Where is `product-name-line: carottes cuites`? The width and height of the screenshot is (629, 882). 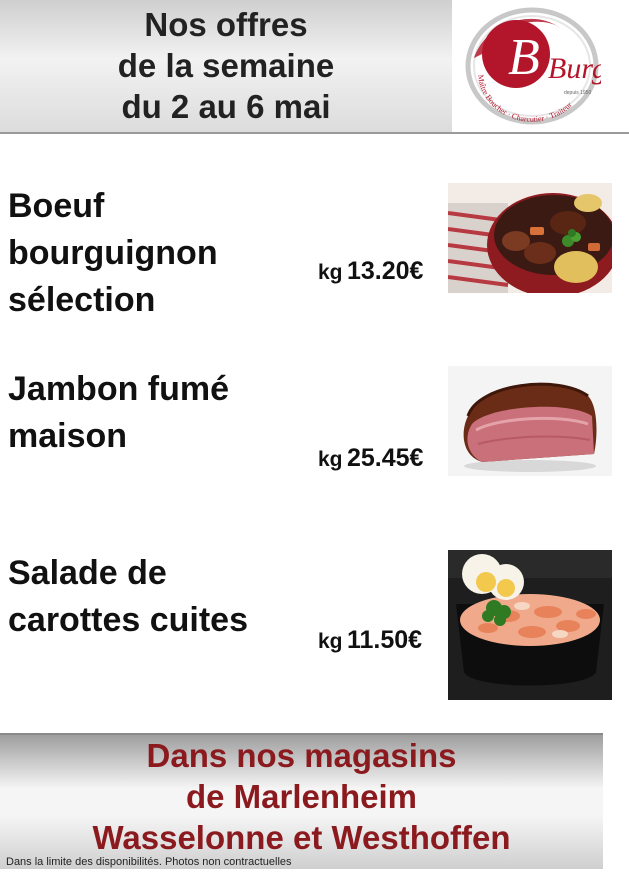 product-name-line: carottes cuites is located at coordinates (128, 620).